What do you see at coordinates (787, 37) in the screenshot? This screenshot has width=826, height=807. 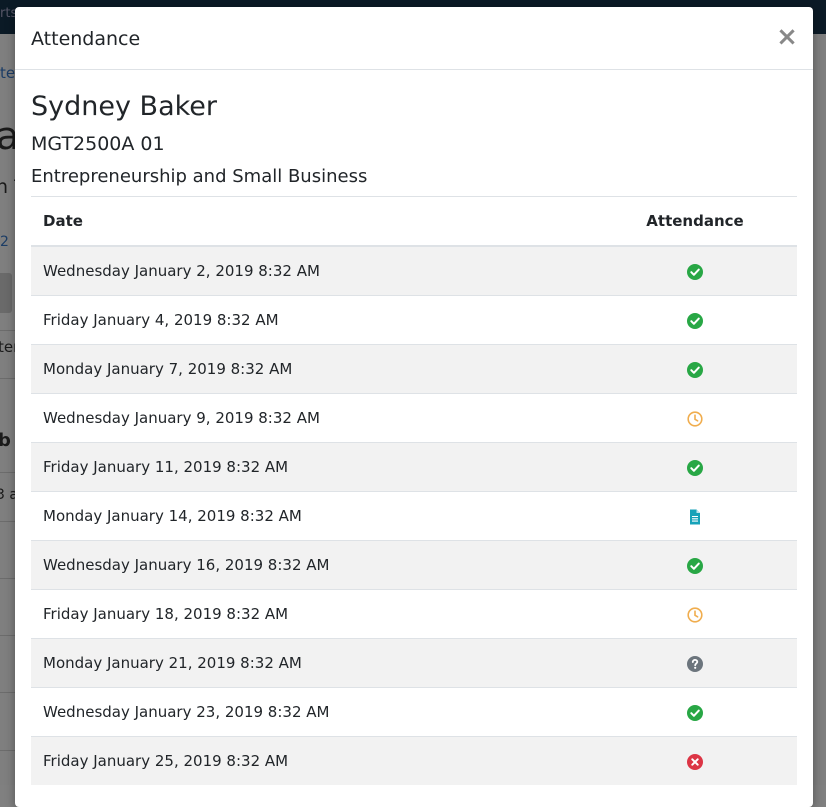 I see `close-button: ×` at bounding box center [787, 37].